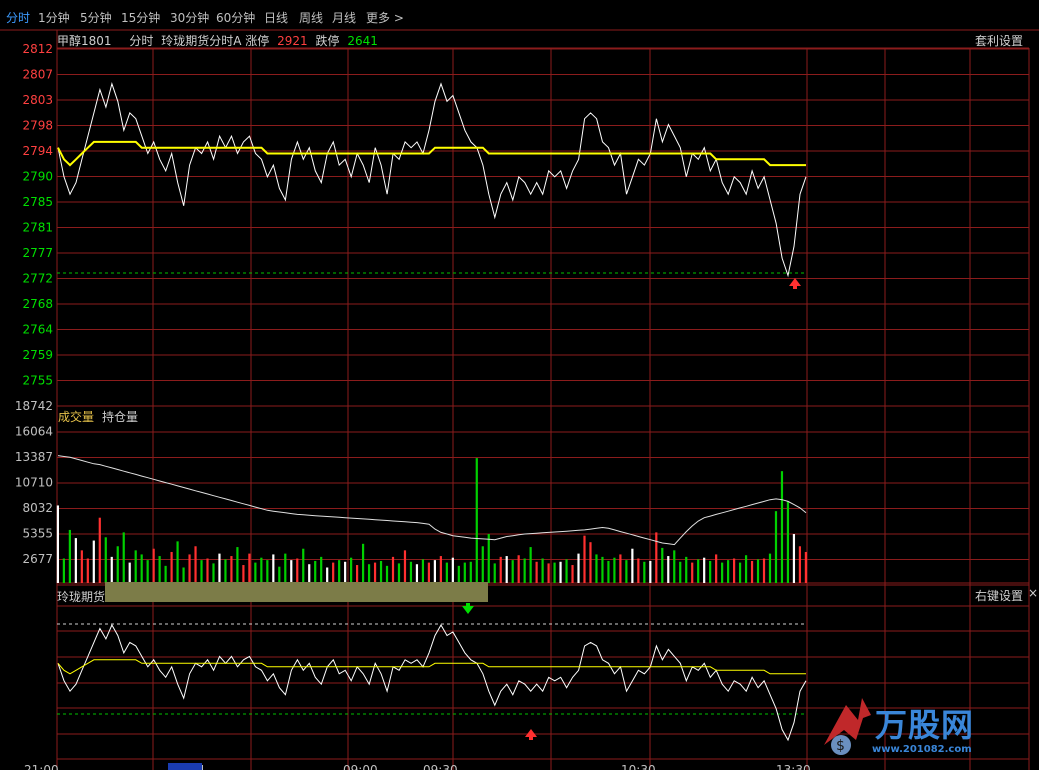  Describe the element at coordinates (37, 228) in the screenshot. I see `price-axis-label: 2781` at that location.